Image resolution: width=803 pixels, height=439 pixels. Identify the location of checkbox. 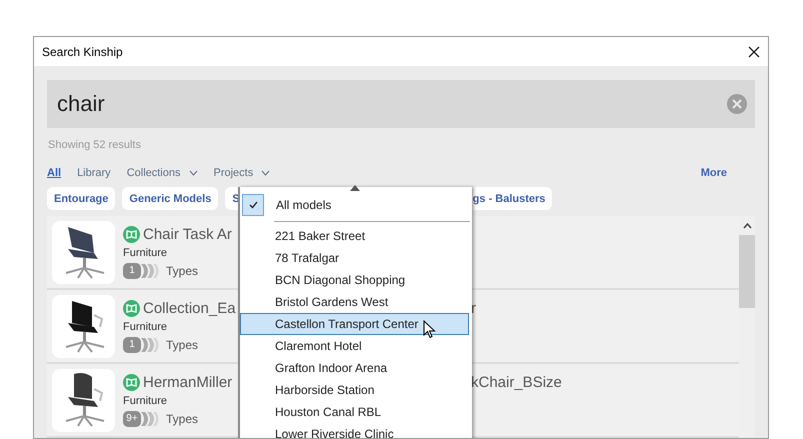
(253, 205).